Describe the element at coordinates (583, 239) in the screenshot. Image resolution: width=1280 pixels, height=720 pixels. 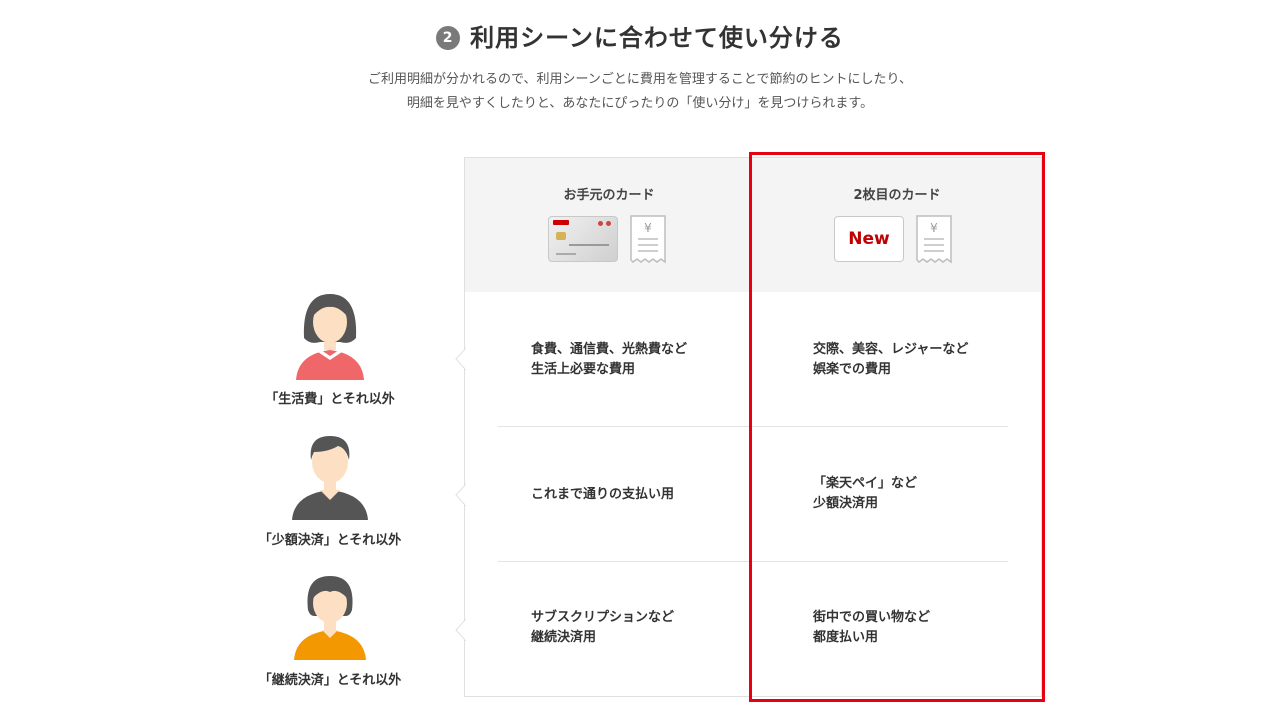
I see `credit-card-icon` at that location.